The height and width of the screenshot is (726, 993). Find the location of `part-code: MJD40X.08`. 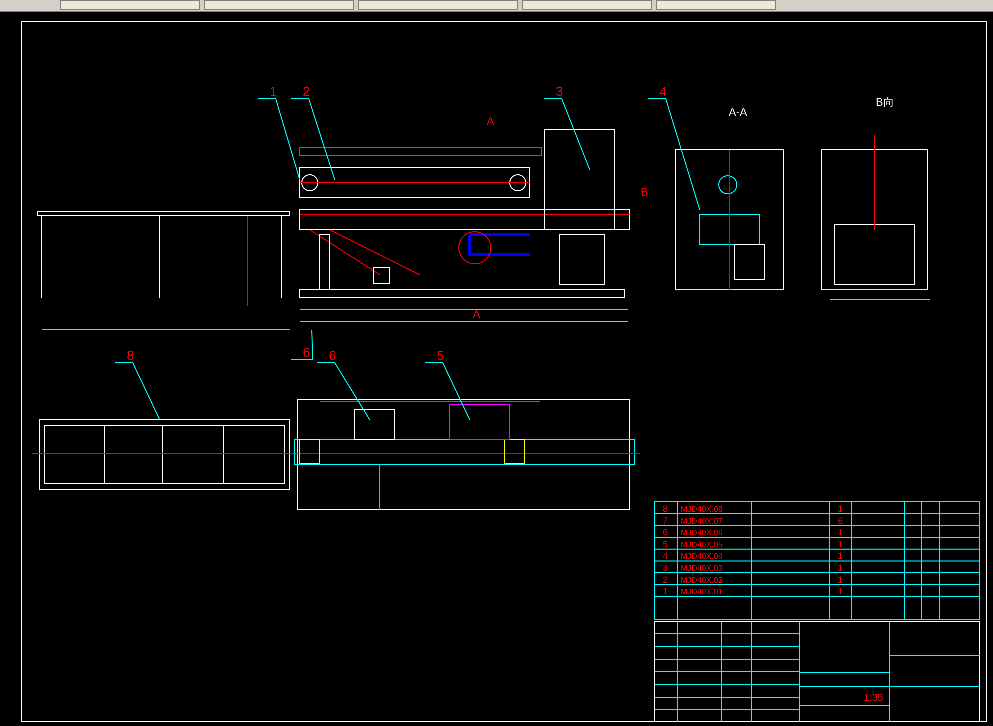

part-code: MJD40X.08 is located at coordinates (702, 509).